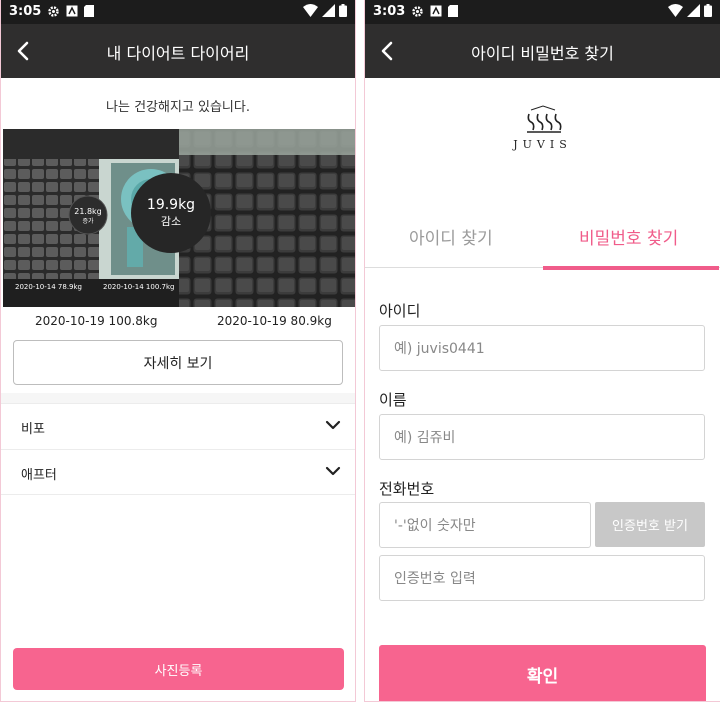  Describe the element at coordinates (542, 437) in the screenshot. I see `name-input: 예) 김쥬비` at that location.